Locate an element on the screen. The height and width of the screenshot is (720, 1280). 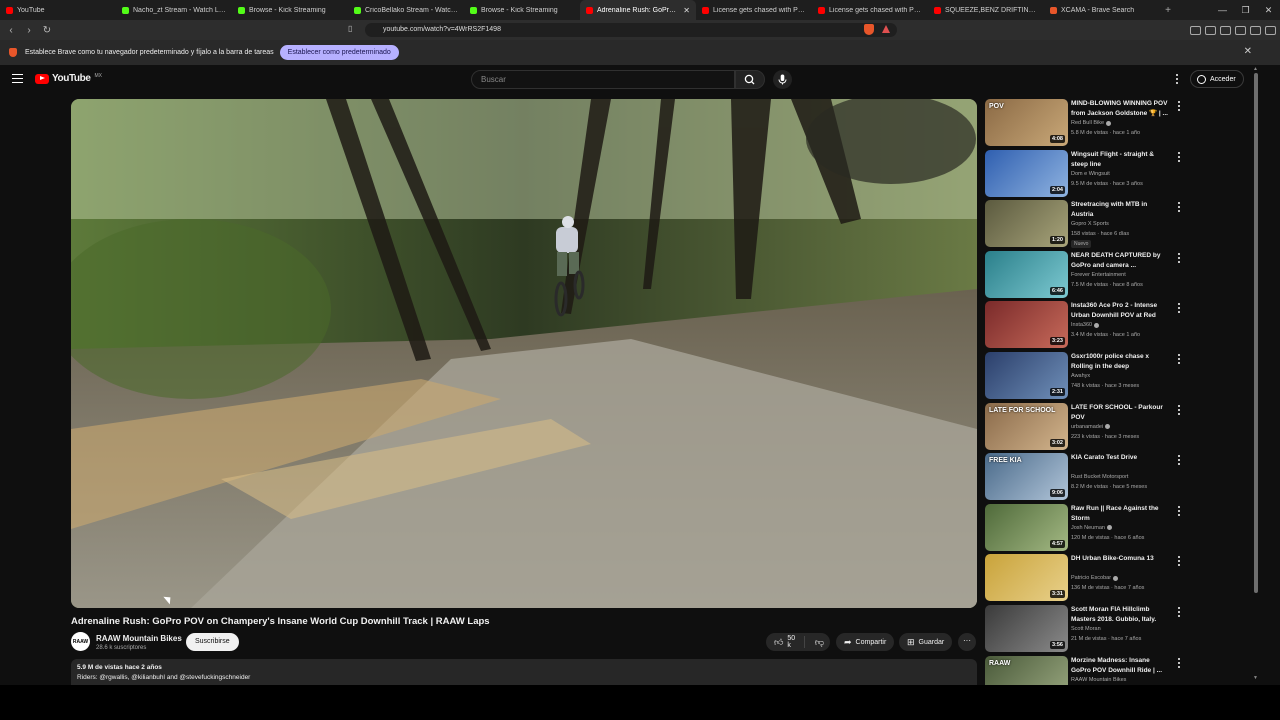
menu-icon is located at coordinates (1270, 30).